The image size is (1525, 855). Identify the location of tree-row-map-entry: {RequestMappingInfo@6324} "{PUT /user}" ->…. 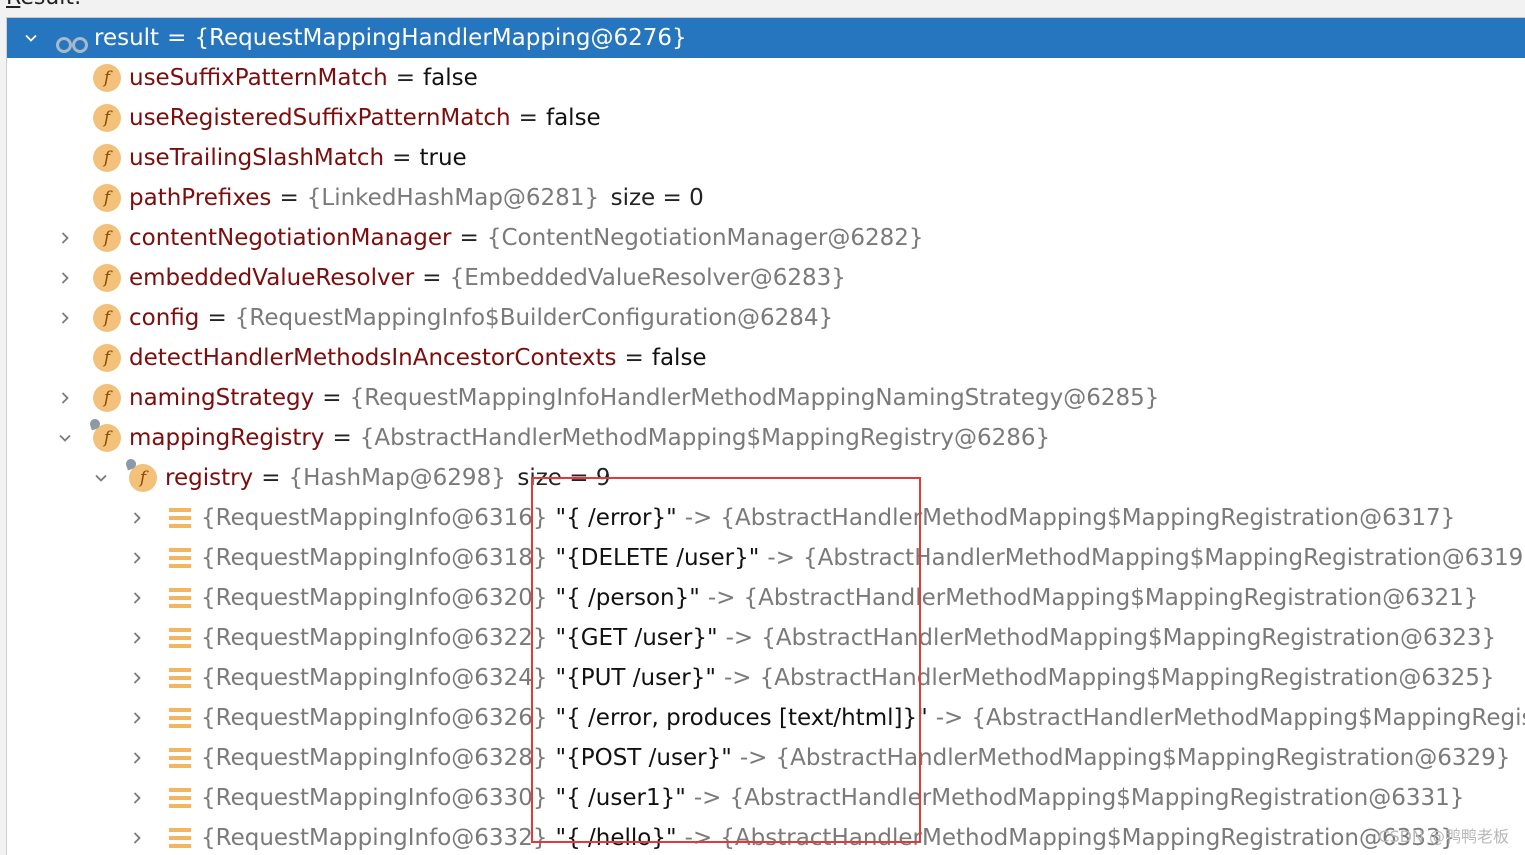
(766, 678).